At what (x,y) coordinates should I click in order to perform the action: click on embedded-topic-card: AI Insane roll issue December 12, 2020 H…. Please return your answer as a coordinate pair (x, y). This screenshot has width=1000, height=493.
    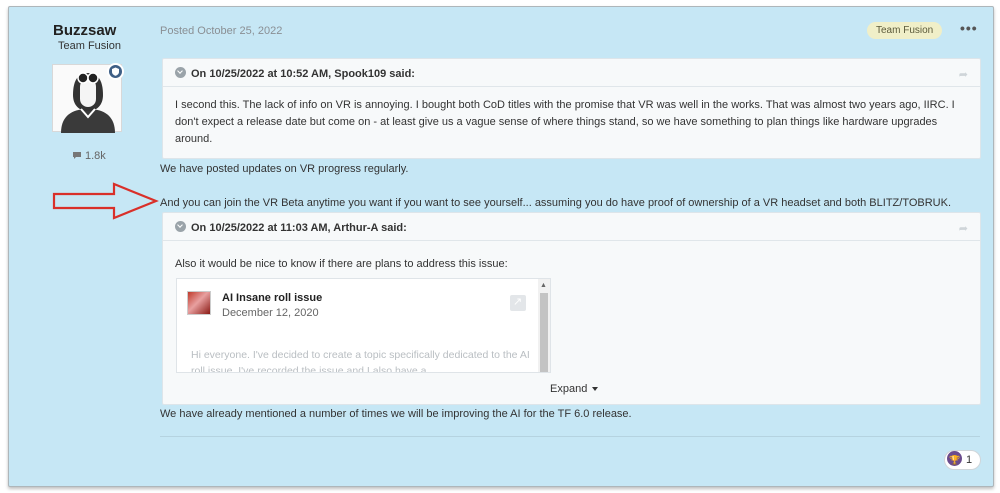
    Looking at the image, I should click on (363, 325).